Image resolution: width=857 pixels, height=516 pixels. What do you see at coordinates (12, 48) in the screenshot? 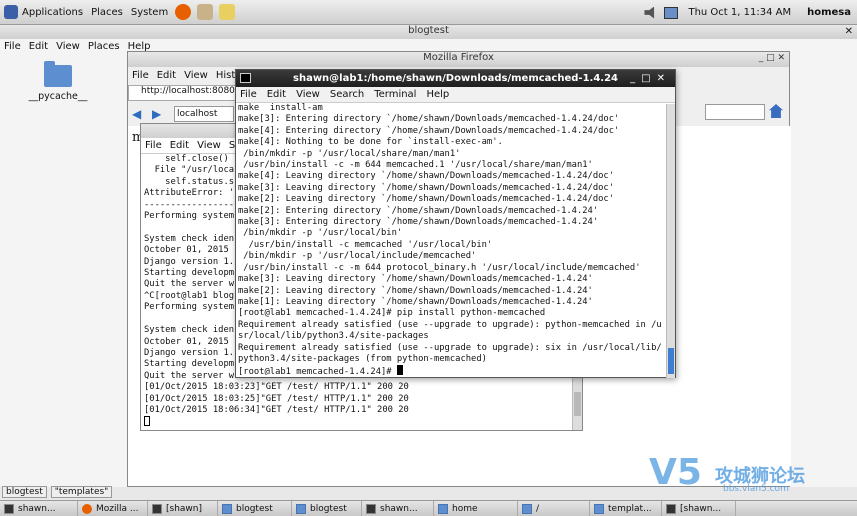
I see `menu-file: File` at bounding box center [12, 48].